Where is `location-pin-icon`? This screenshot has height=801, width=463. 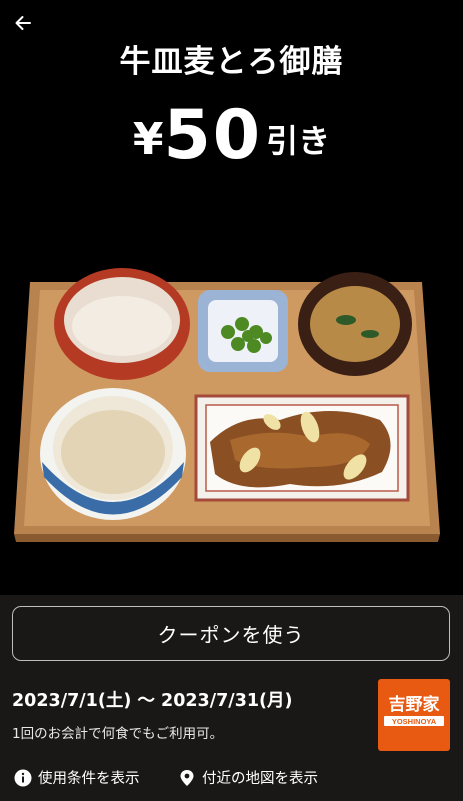
location-pin-icon is located at coordinates (187, 778).